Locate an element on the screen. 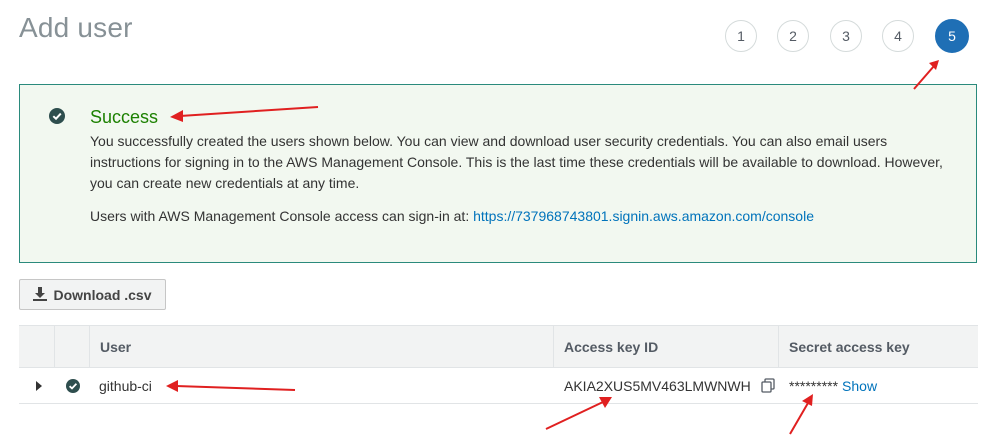  step-1: 1 is located at coordinates (741, 36).